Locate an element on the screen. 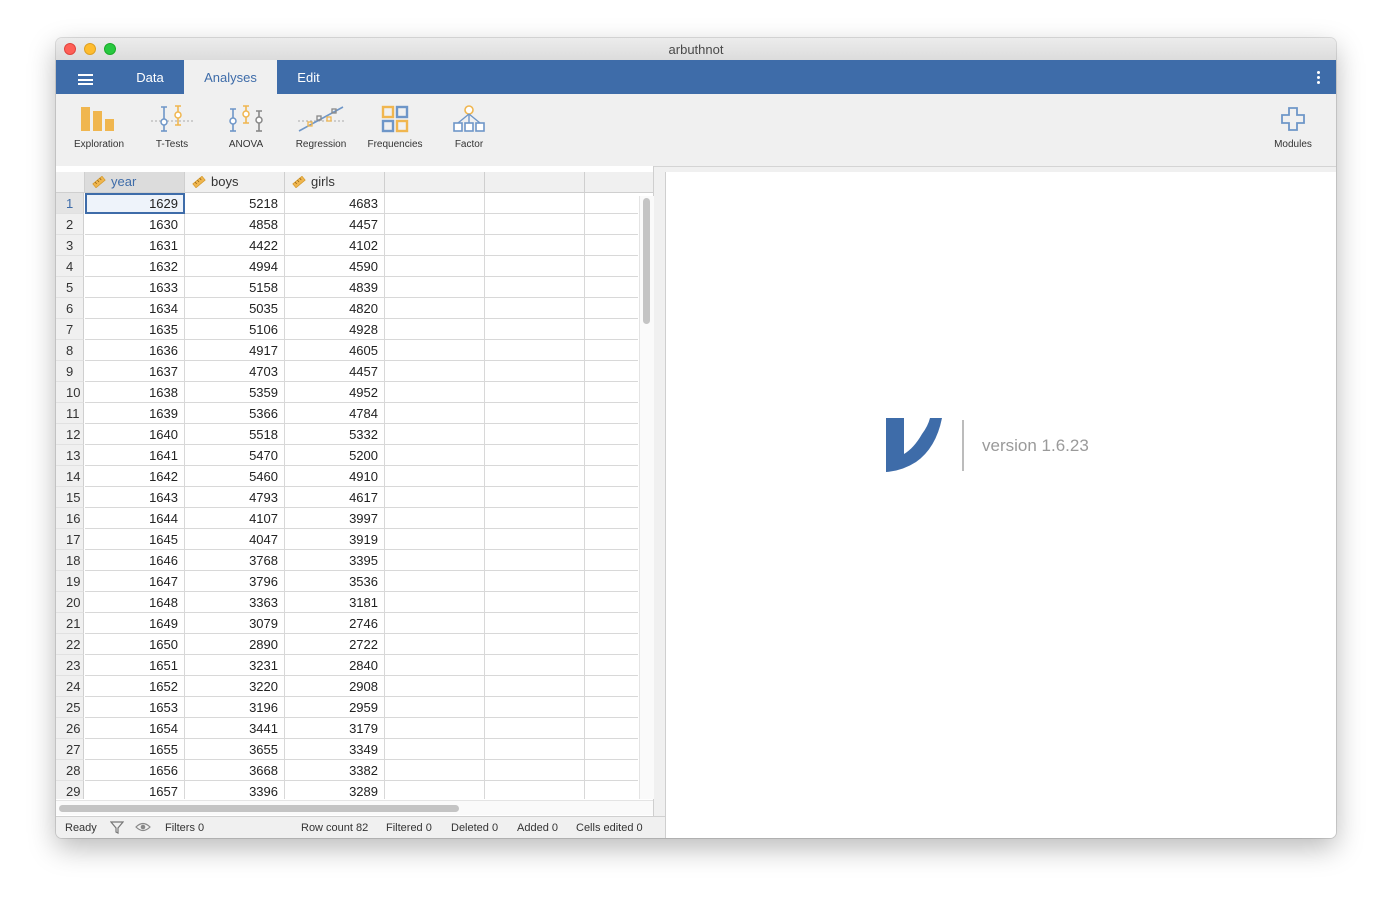 This screenshot has width=1392, height=912. cell-girls: 3382 is located at coordinates (335, 770).